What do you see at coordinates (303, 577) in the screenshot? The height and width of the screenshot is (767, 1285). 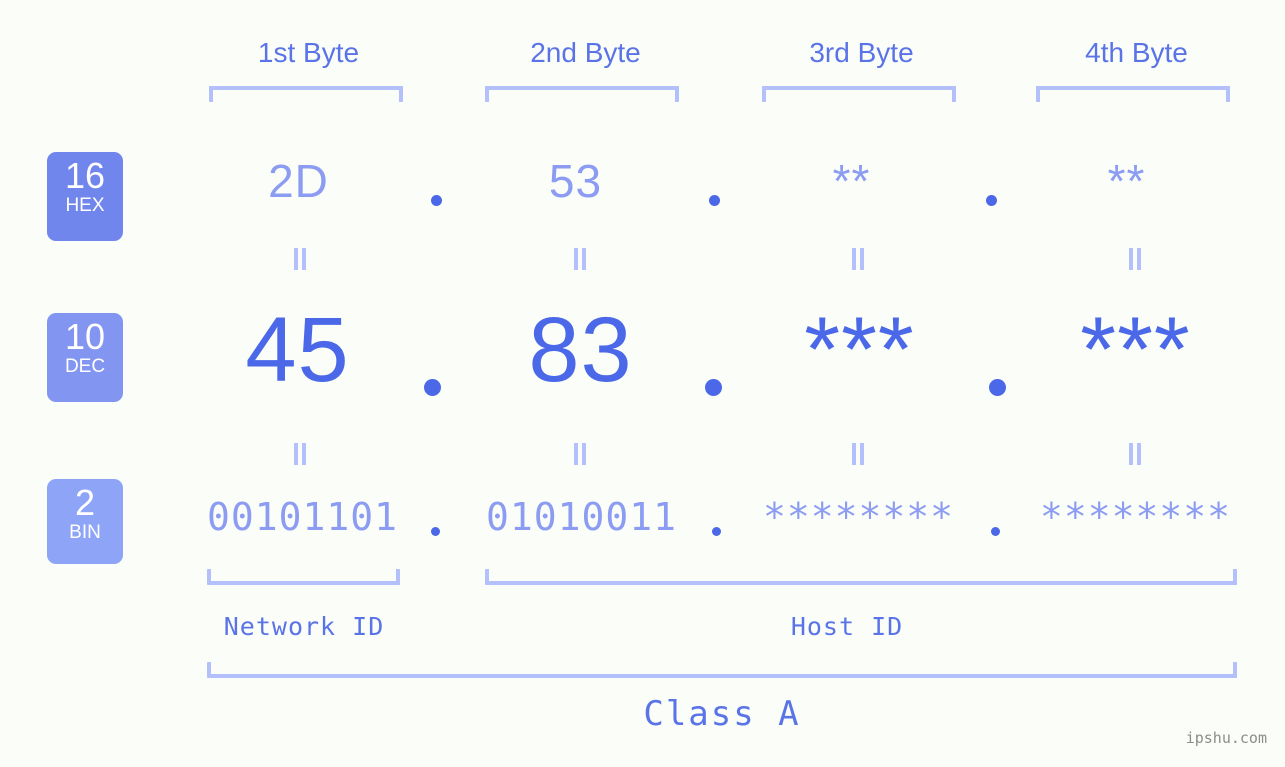 I see `network-id-bracket` at bounding box center [303, 577].